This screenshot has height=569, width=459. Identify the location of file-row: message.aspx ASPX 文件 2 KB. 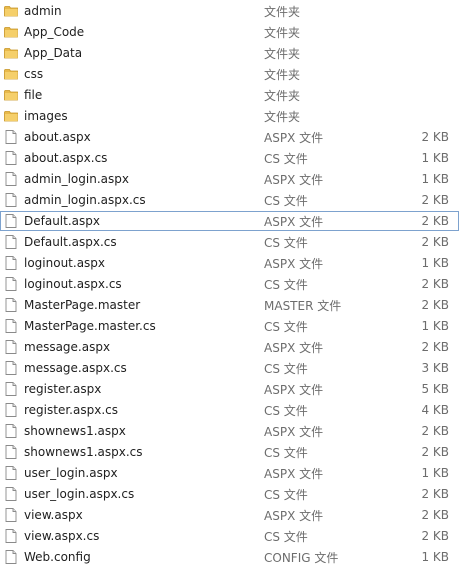
(229, 347).